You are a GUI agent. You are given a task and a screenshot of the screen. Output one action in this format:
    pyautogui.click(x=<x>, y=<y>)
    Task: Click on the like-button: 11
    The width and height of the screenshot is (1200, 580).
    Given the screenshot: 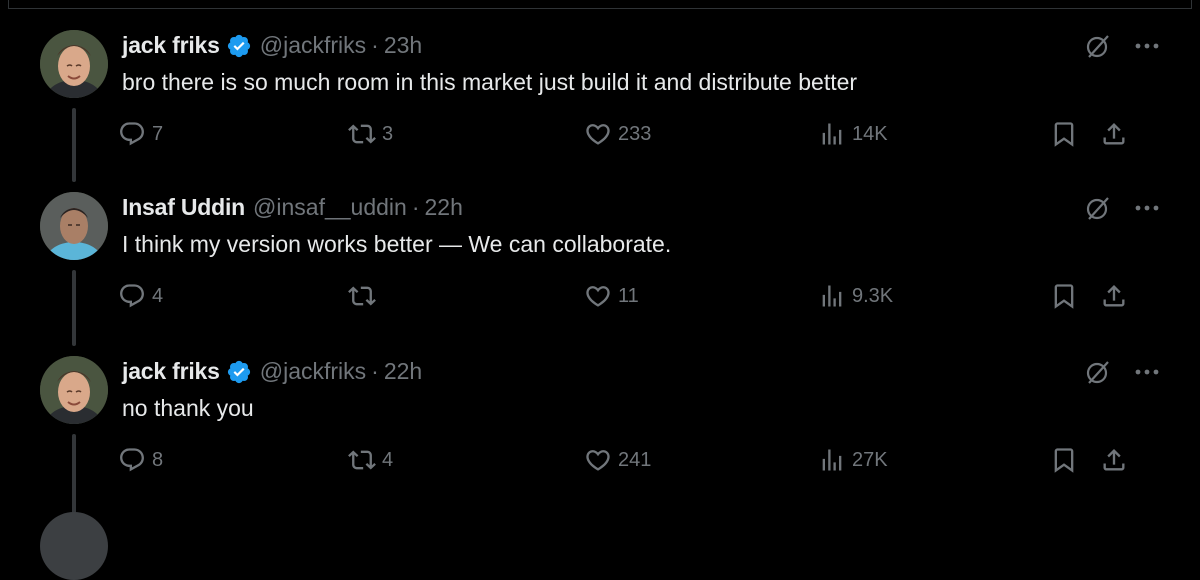 What is the action you would take?
    pyautogui.click(x=611, y=296)
    